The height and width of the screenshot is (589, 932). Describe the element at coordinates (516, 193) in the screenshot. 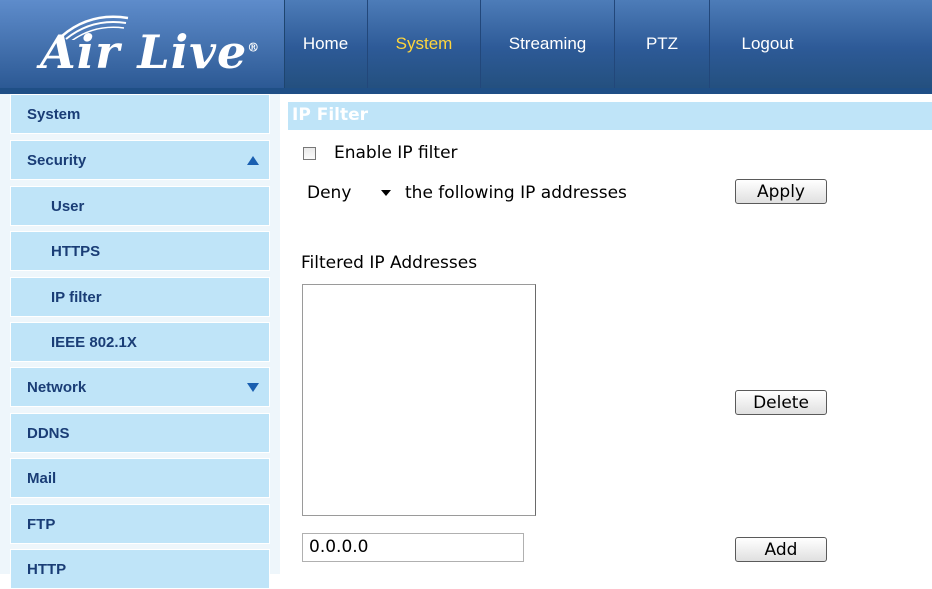

I see `policy-description: the following IP addresses` at that location.